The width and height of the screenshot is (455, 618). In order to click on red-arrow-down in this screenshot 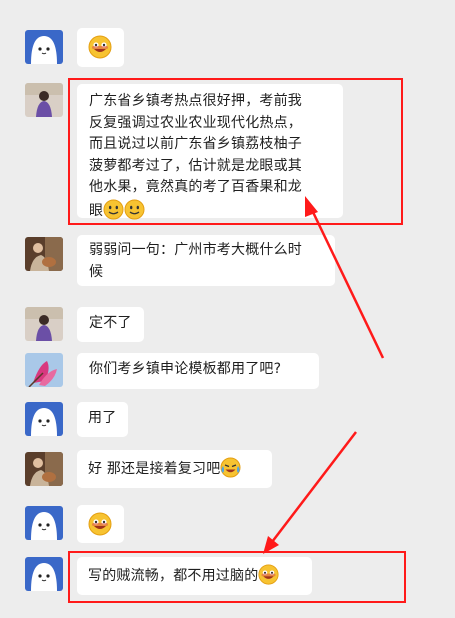, I will do `click(314, 487)`.